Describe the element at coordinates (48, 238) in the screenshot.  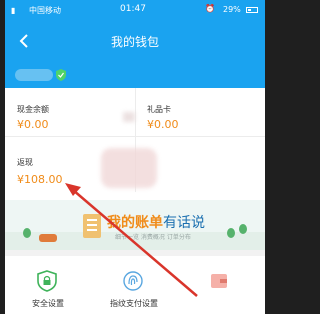
I see `car-illustration` at that location.